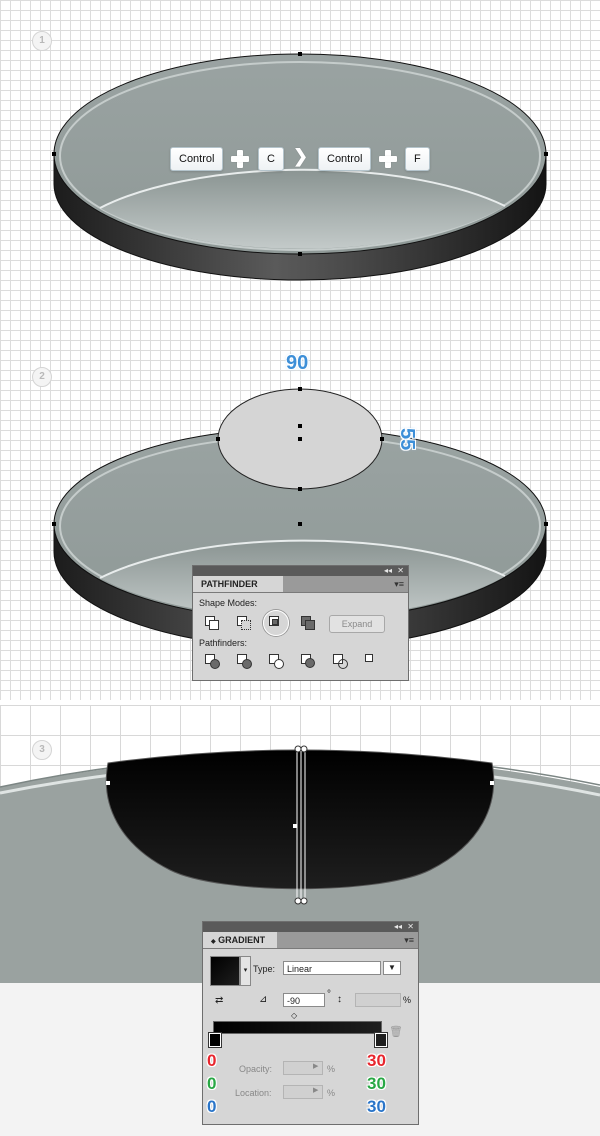  Describe the element at coordinates (331, 1093) in the screenshot. I see `location-percent: %` at that location.